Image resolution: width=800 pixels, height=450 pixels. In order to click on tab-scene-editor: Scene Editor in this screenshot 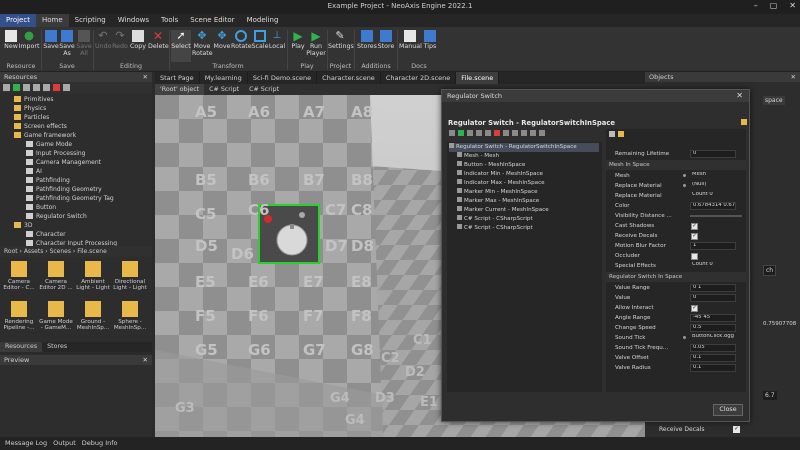, I will do `click(212, 20)`.